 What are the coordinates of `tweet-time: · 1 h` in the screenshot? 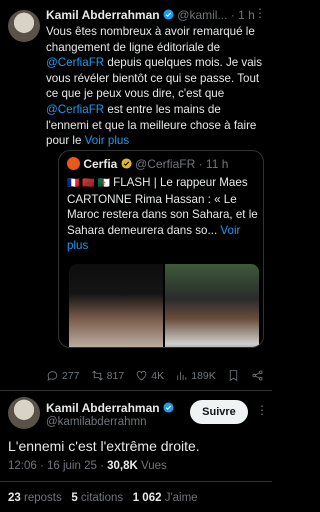 It's located at (243, 15).